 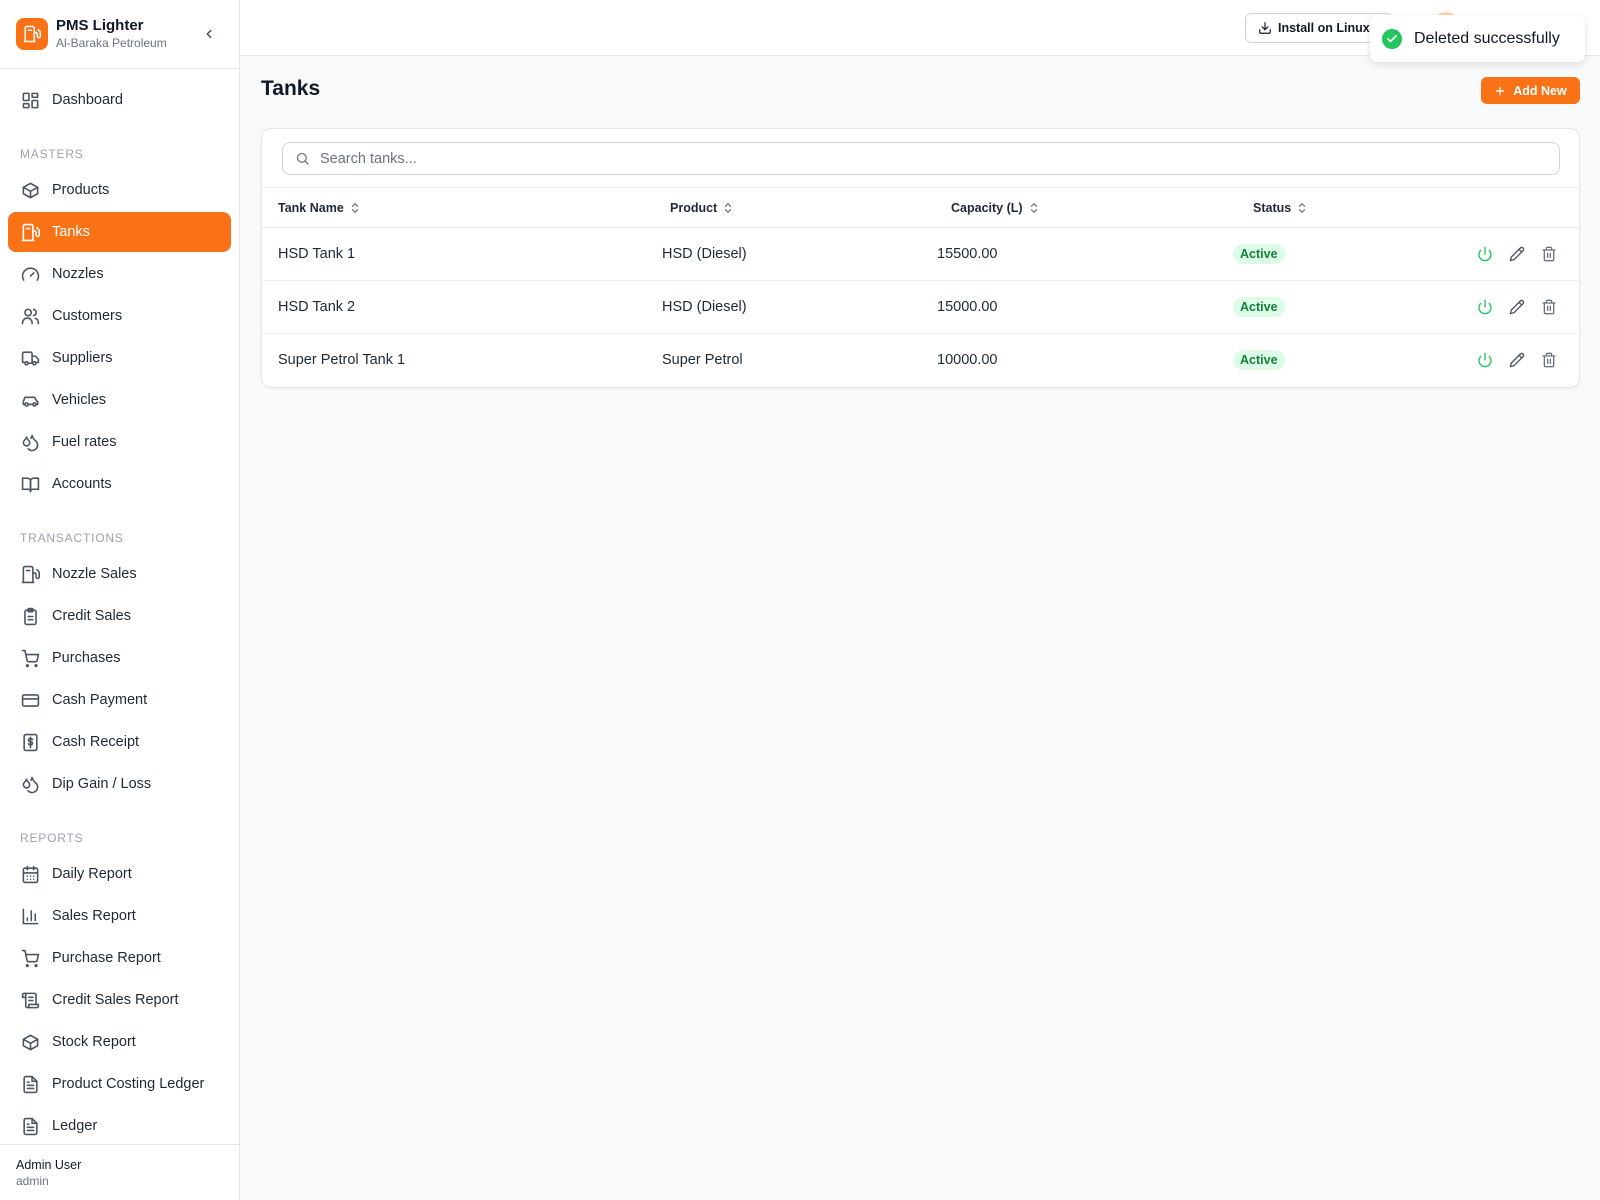 I want to click on plus-icon, so click(x=1500, y=90).